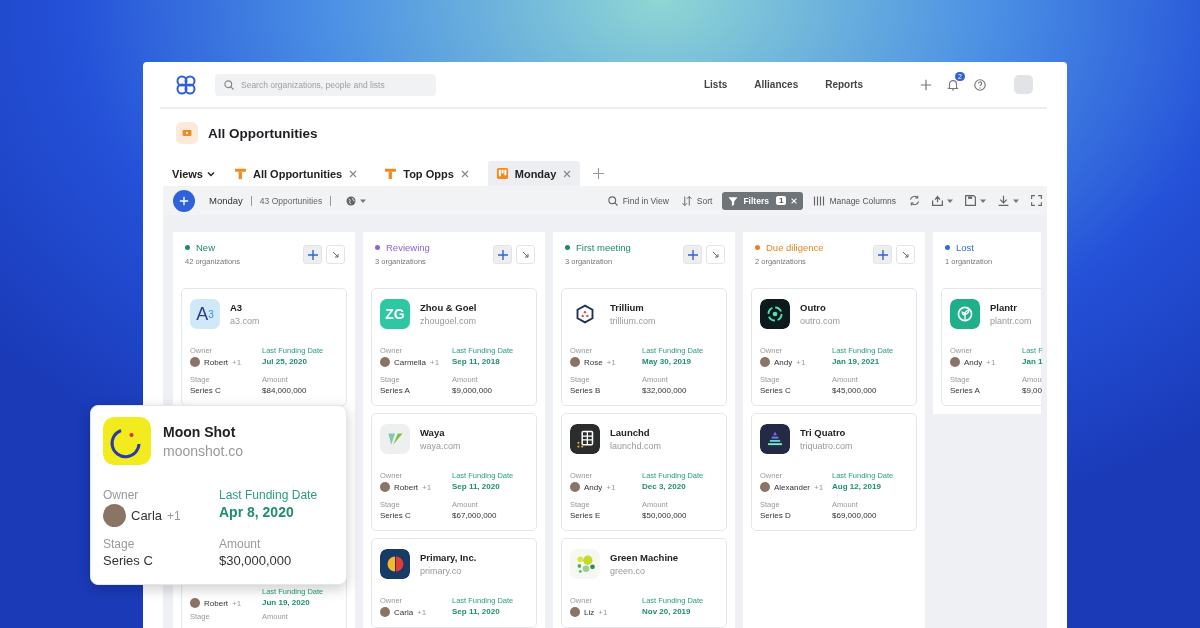 Image resolution: width=1200 pixels, height=628 pixels. I want to click on stage-label: Stage, so click(119, 544).